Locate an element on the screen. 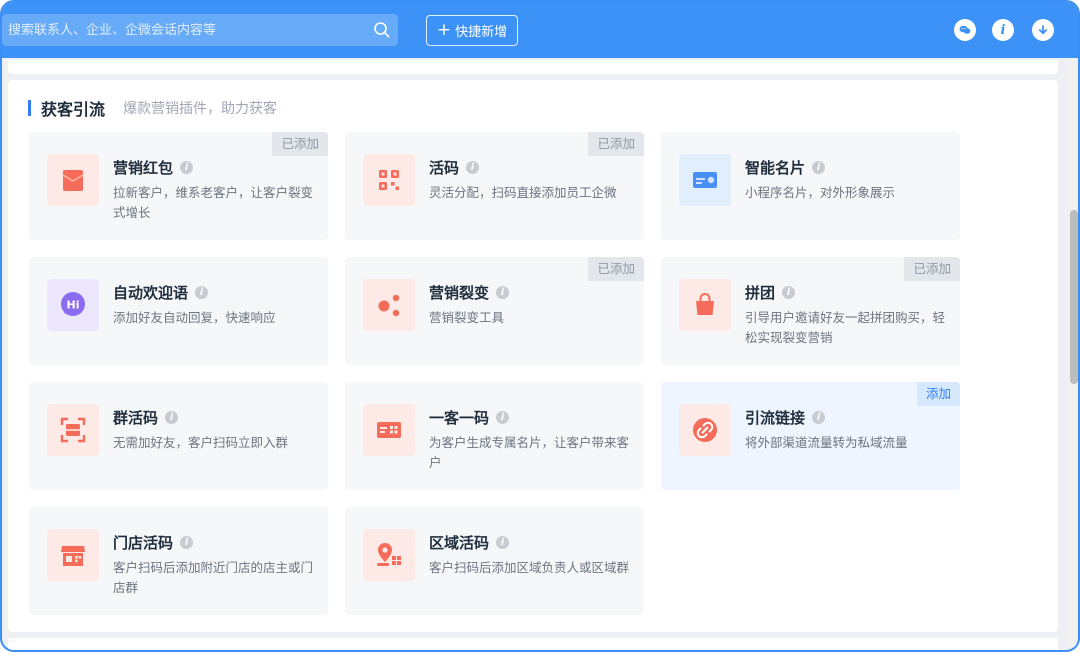 This screenshot has height=652, width=1080. add-button: 添加 is located at coordinates (938, 394).